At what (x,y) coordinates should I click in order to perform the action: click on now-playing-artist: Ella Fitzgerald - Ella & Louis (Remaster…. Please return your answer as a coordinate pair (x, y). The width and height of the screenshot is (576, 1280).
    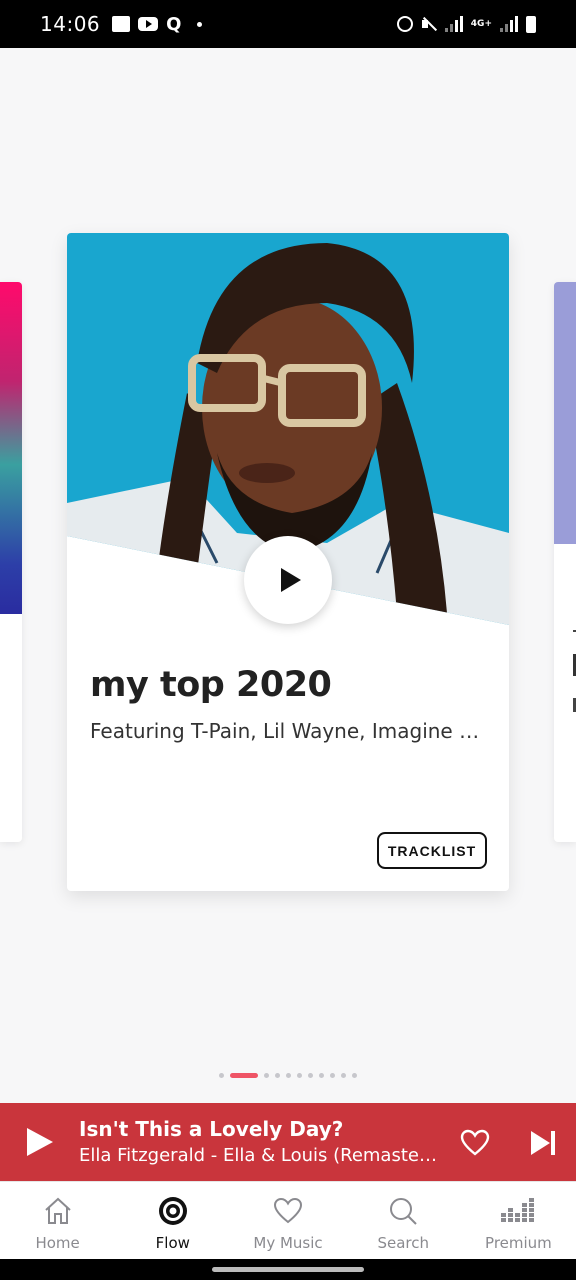
    Looking at the image, I should click on (259, 1155).